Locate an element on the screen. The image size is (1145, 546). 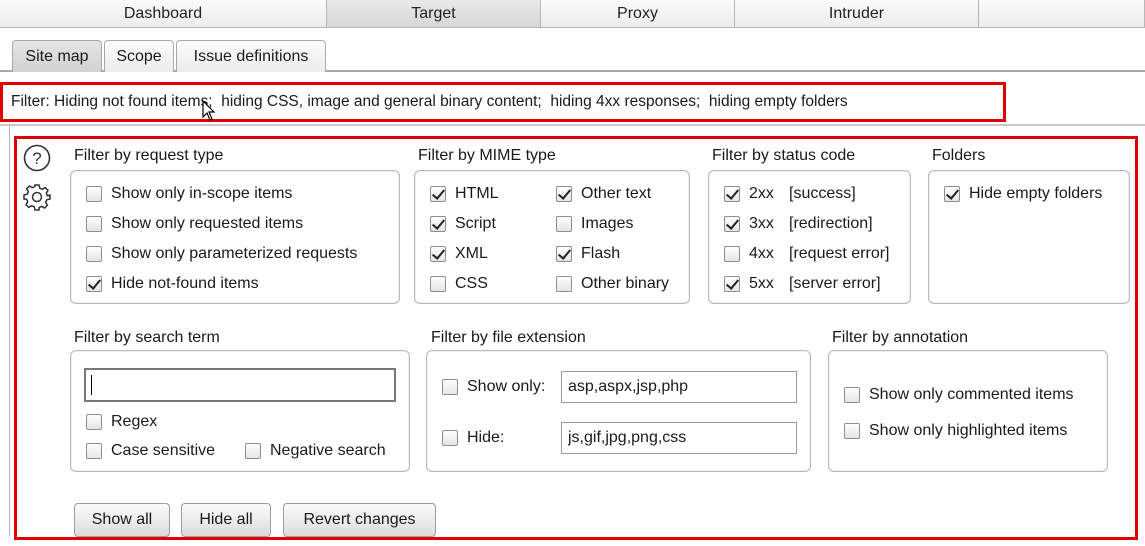
status-code-title: Filter by status code is located at coordinates (784, 155).